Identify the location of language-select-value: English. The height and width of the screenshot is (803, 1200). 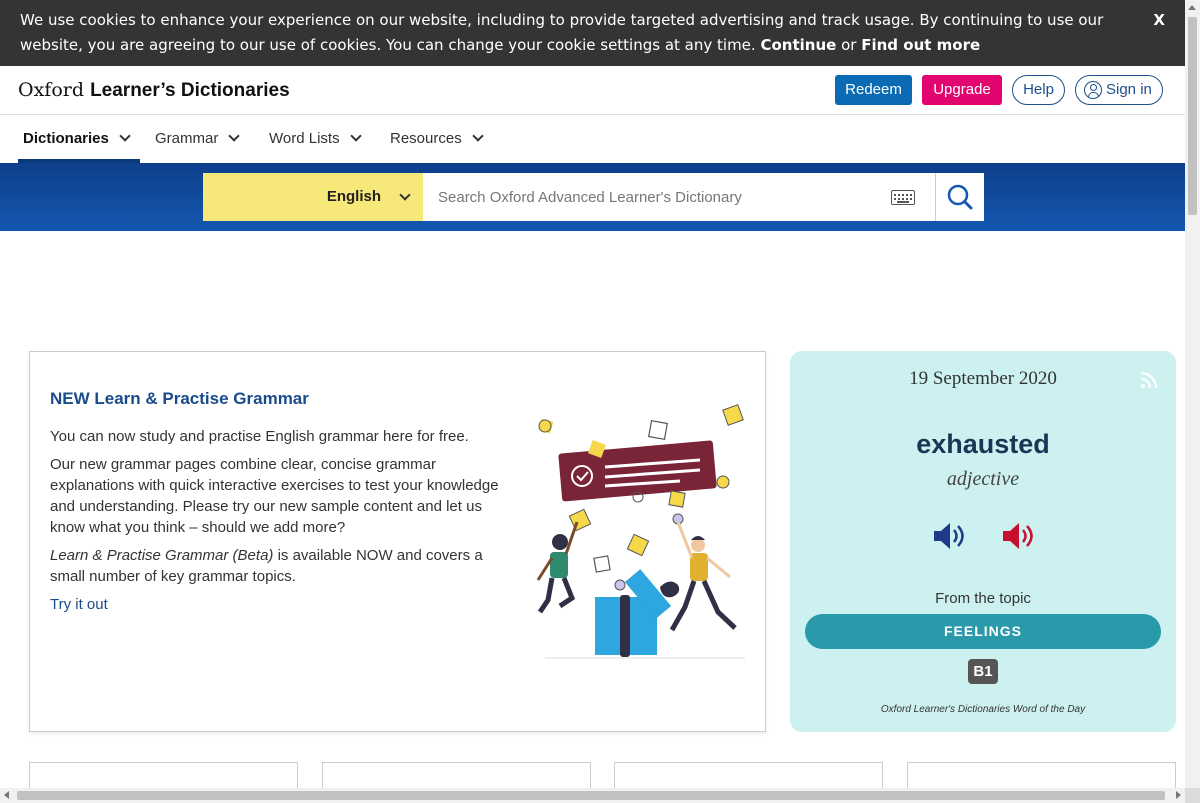
(353, 196).